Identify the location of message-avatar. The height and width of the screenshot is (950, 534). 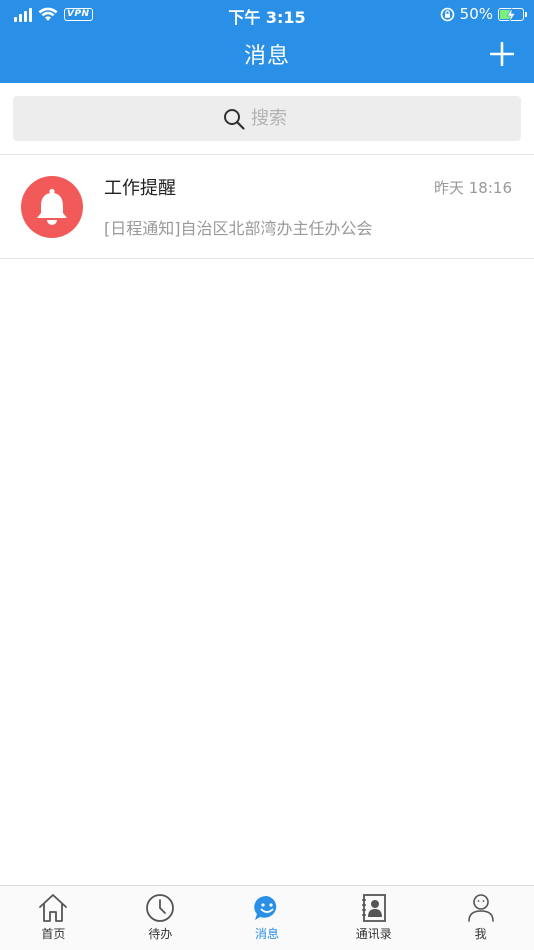
(52, 207).